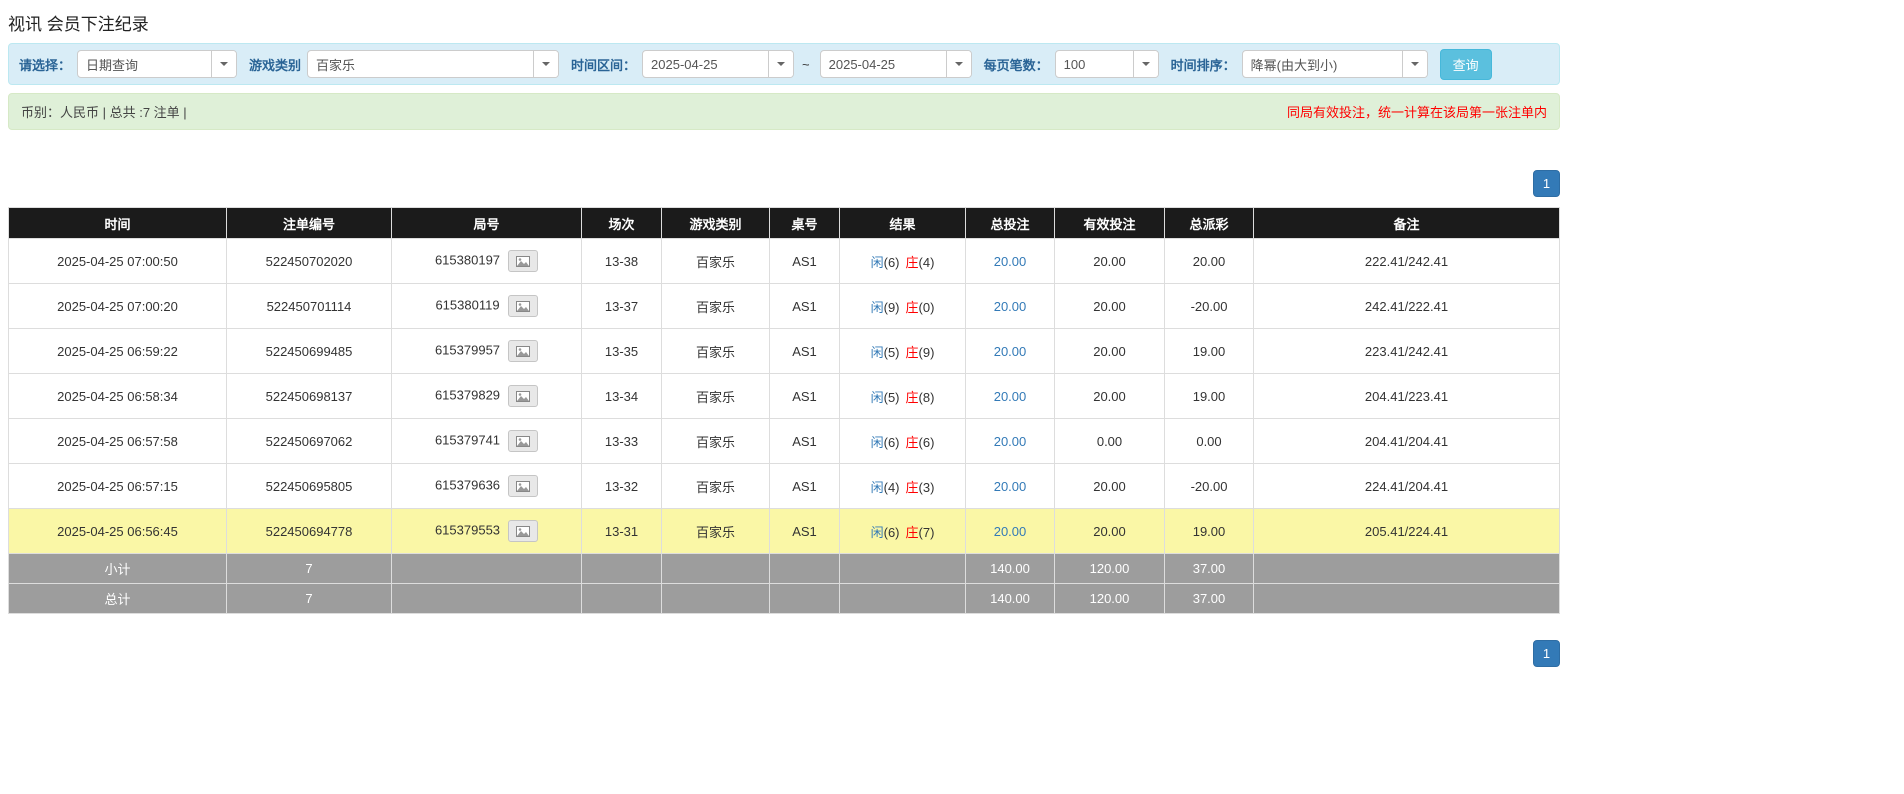  Describe the element at coordinates (309, 306) in the screenshot. I see `cell-bet-number: 522450701114` at that location.